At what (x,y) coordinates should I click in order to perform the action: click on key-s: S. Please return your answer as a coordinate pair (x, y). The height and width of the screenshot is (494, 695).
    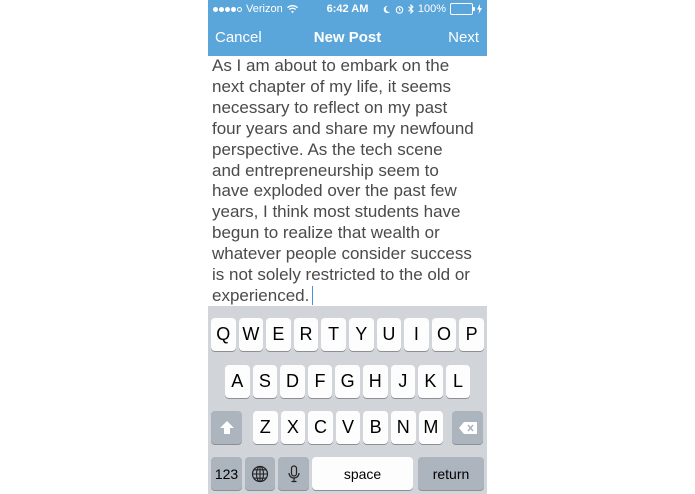
    Looking at the image, I should click on (265, 381).